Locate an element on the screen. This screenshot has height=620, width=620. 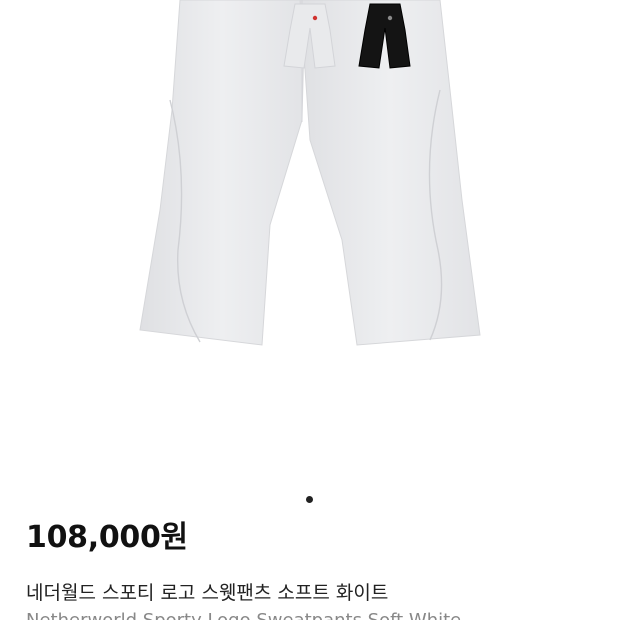
product-price: 108,000원 is located at coordinates (107, 537).